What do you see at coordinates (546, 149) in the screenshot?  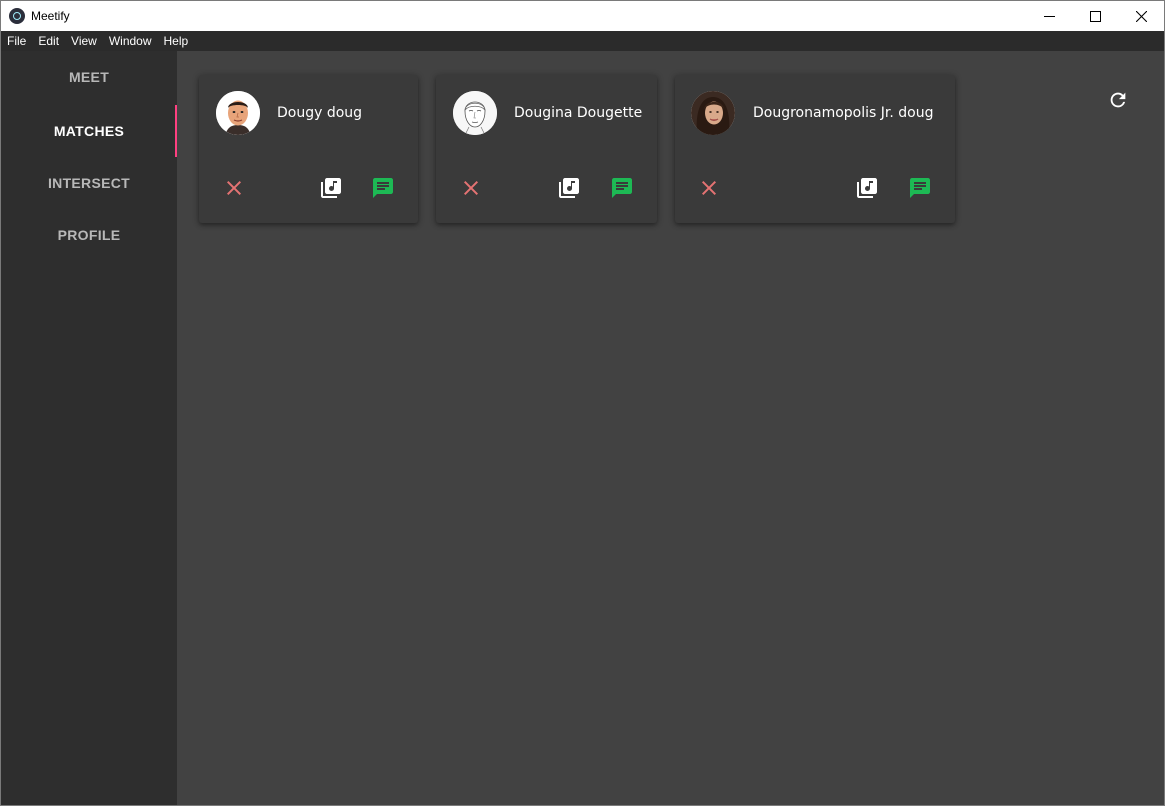 I see `match-card: Dougina Dougette` at bounding box center [546, 149].